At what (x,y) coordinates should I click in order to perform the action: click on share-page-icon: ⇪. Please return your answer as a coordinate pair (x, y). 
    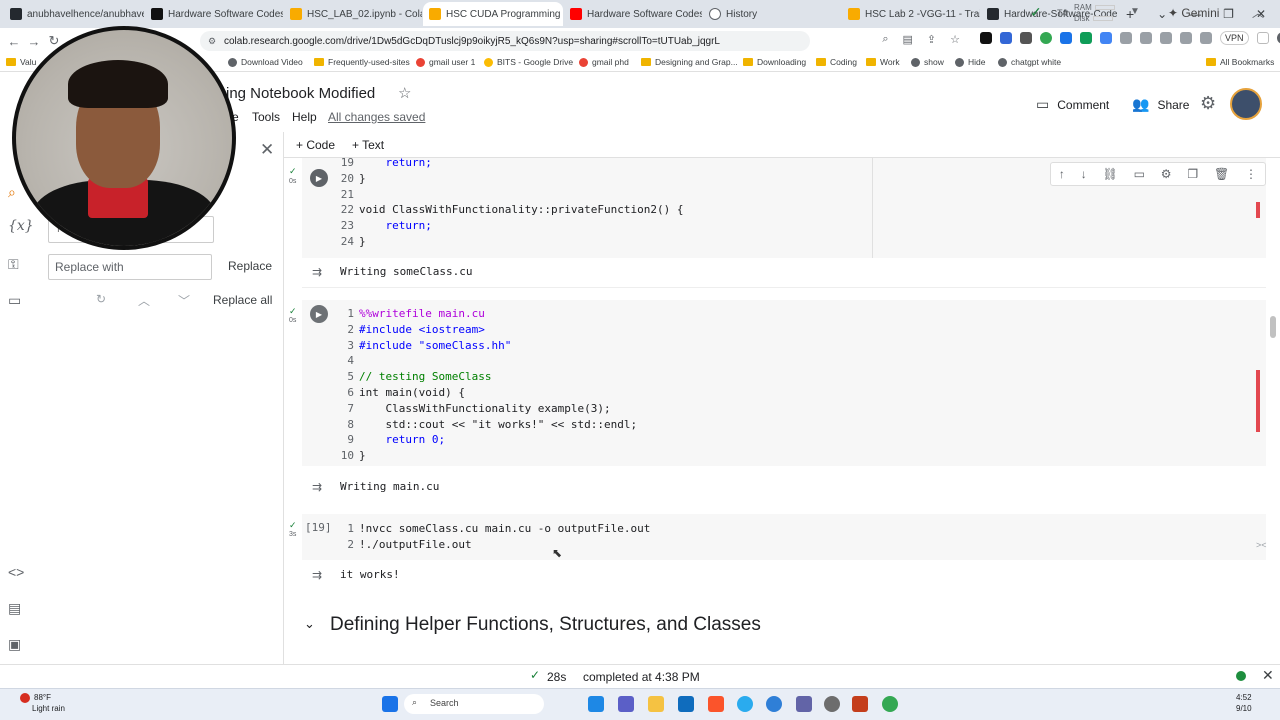
    Looking at the image, I should click on (931, 39).